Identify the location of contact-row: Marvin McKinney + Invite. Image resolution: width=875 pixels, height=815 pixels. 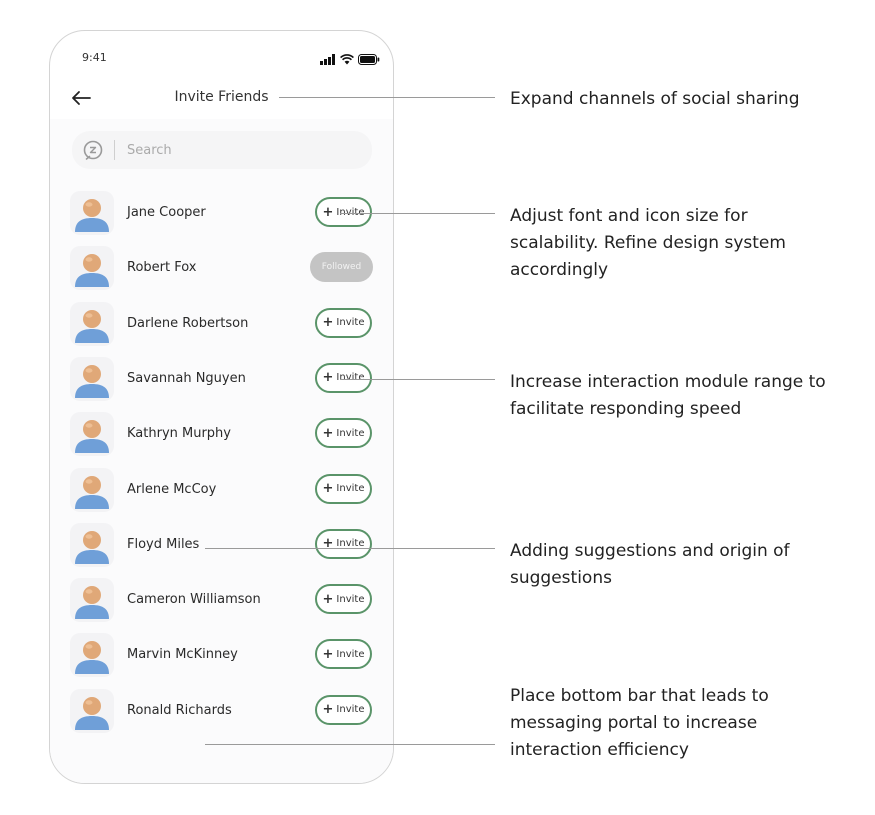
(225, 655).